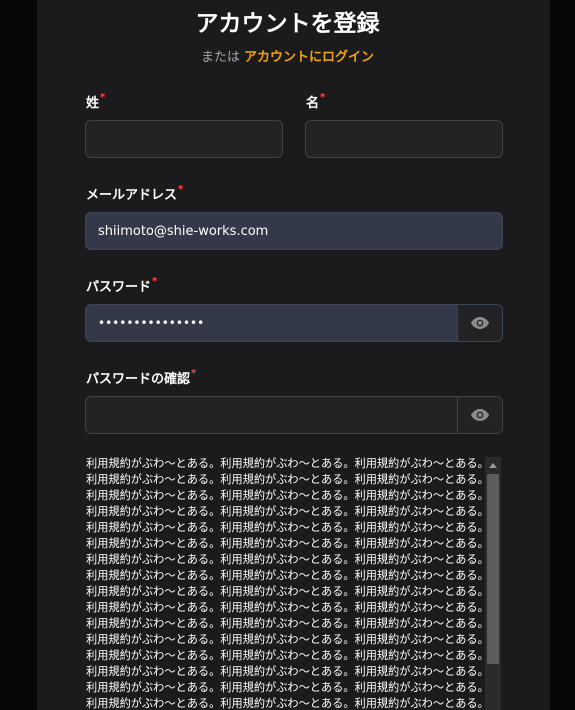 The image size is (575, 710). I want to click on first-name-input, so click(404, 139).